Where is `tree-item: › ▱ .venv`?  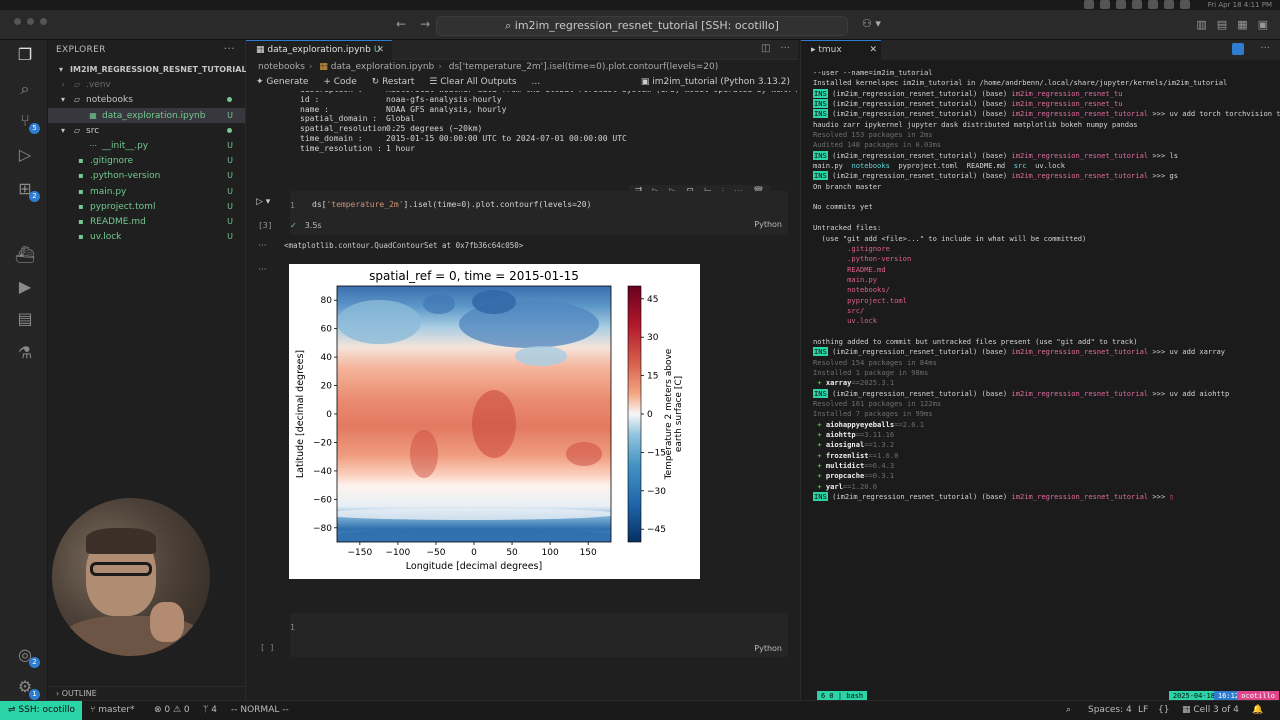 tree-item: › ▱ .venv is located at coordinates (146, 84).